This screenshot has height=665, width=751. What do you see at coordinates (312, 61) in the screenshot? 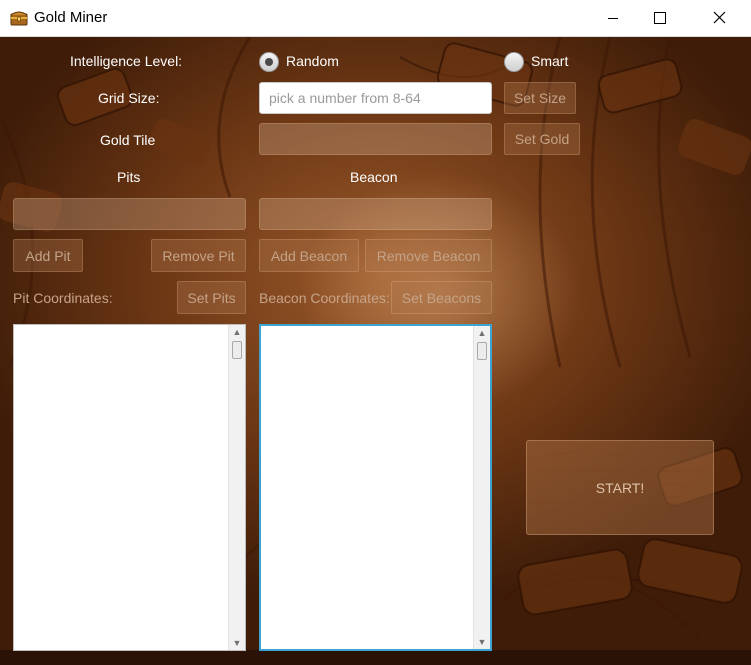
I see `random-radio-label: Random` at bounding box center [312, 61].